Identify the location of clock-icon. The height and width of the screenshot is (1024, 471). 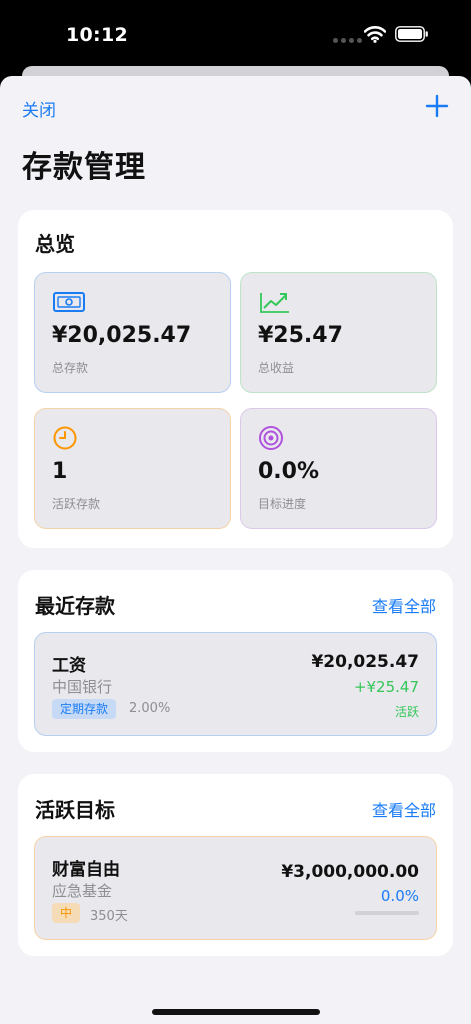
(65, 438).